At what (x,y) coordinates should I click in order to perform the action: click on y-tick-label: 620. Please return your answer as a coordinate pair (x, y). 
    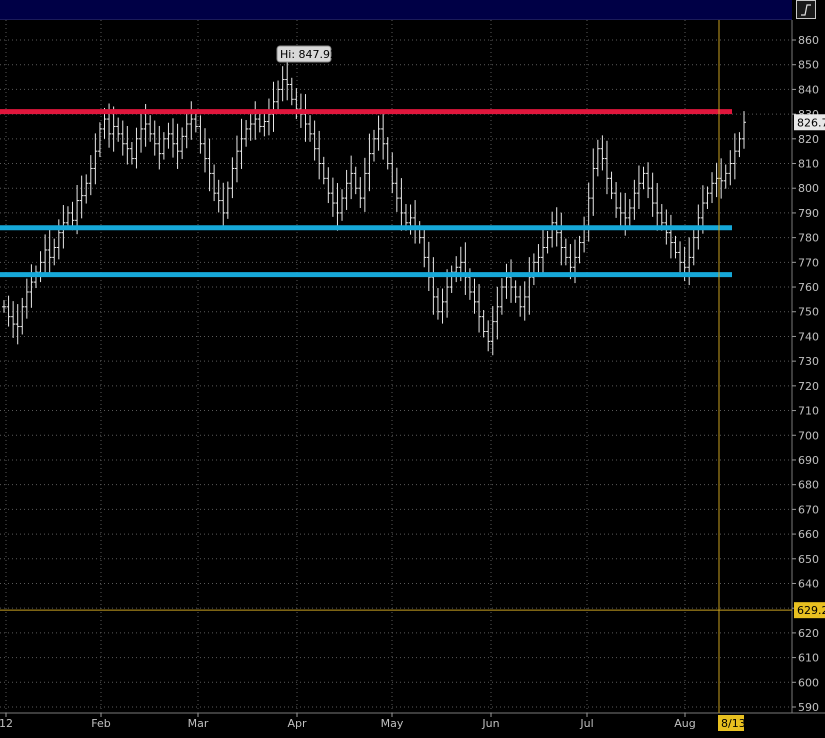
    Looking at the image, I should click on (808, 633).